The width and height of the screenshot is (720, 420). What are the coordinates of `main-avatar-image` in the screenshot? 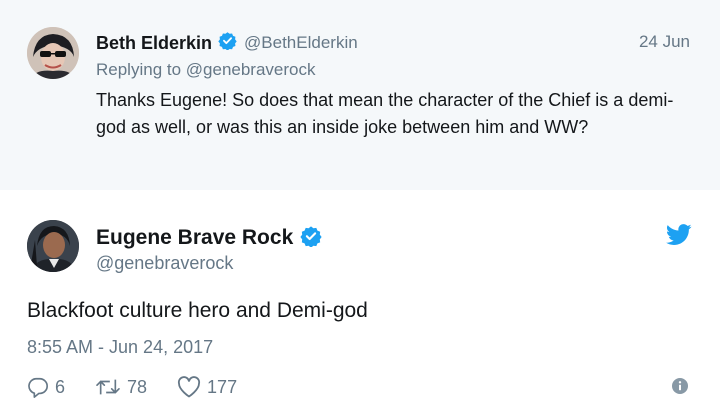 It's located at (53, 246).